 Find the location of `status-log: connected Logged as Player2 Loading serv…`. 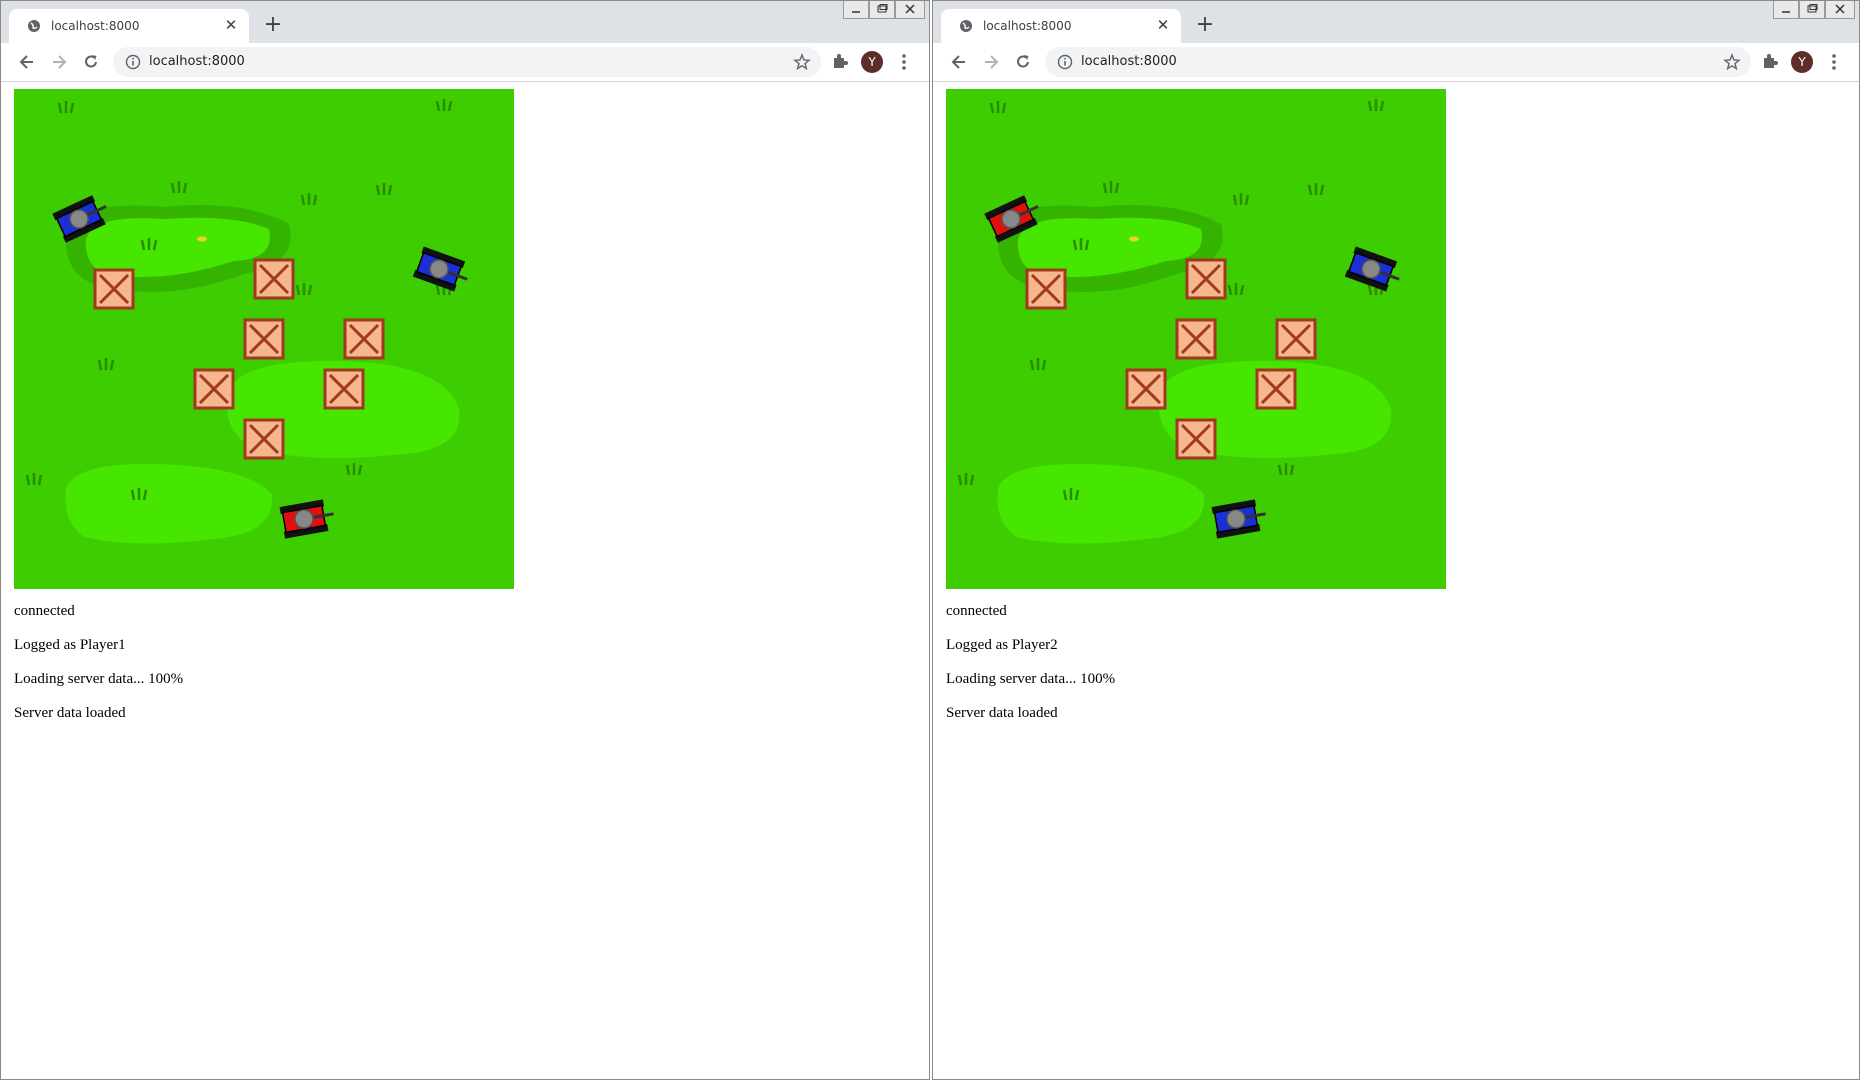

status-log: connected Logged as Player2 Loading serv… is located at coordinates (1030, 670).